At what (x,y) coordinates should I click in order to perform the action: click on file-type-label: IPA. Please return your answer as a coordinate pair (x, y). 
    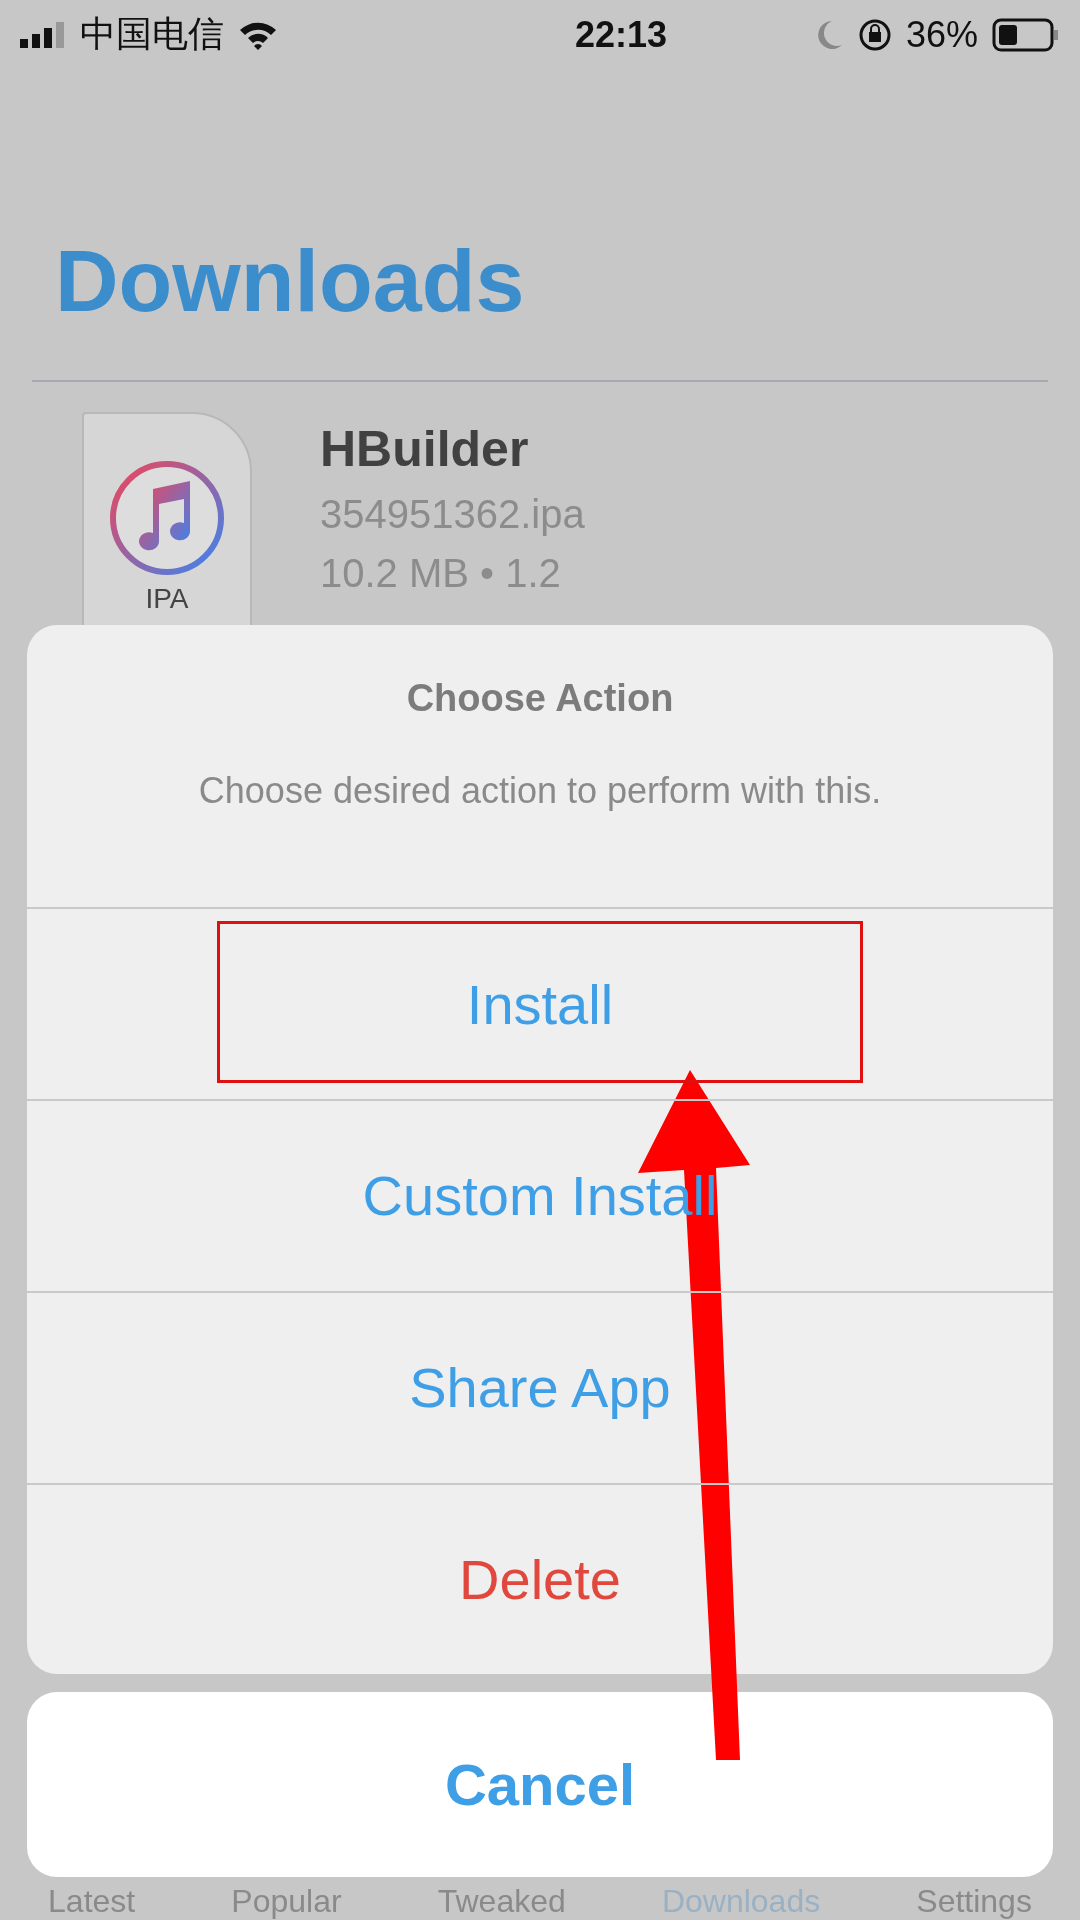
    Looking at the image, I should click on (167, 598).